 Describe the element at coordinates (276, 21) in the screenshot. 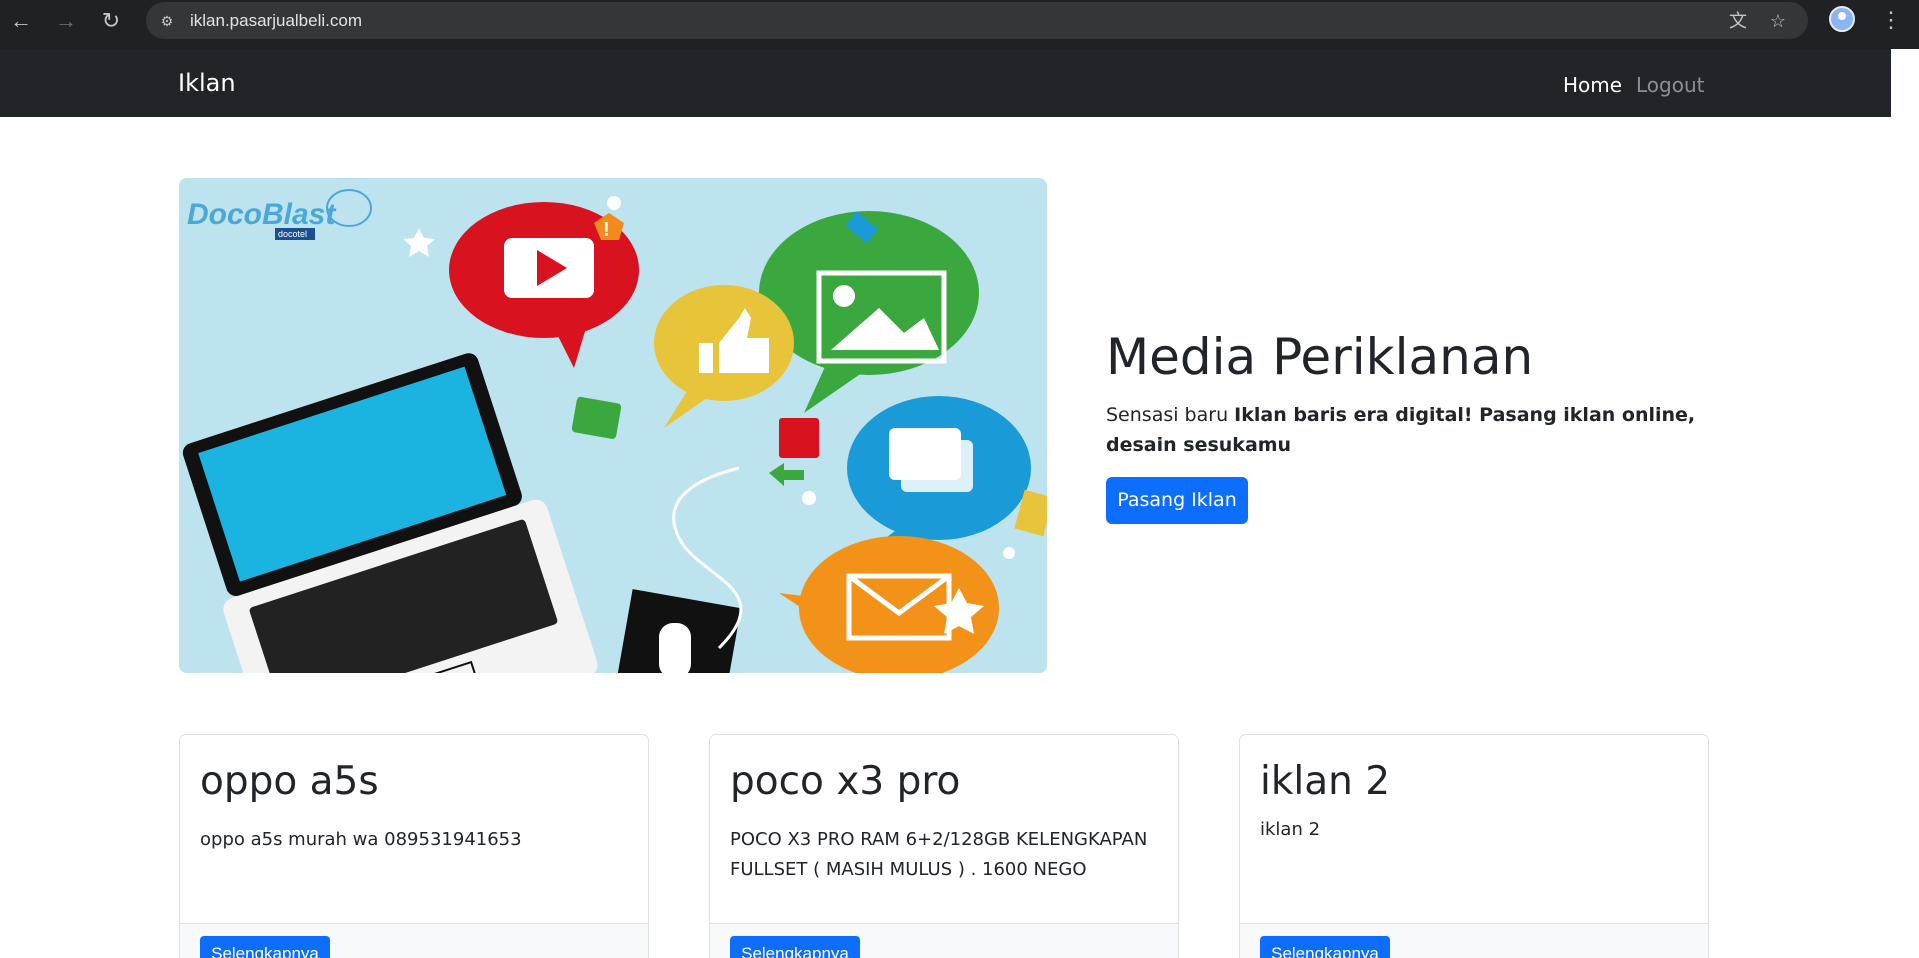

I see `url-text: iklan.pasarjualbeli.com` at that location.